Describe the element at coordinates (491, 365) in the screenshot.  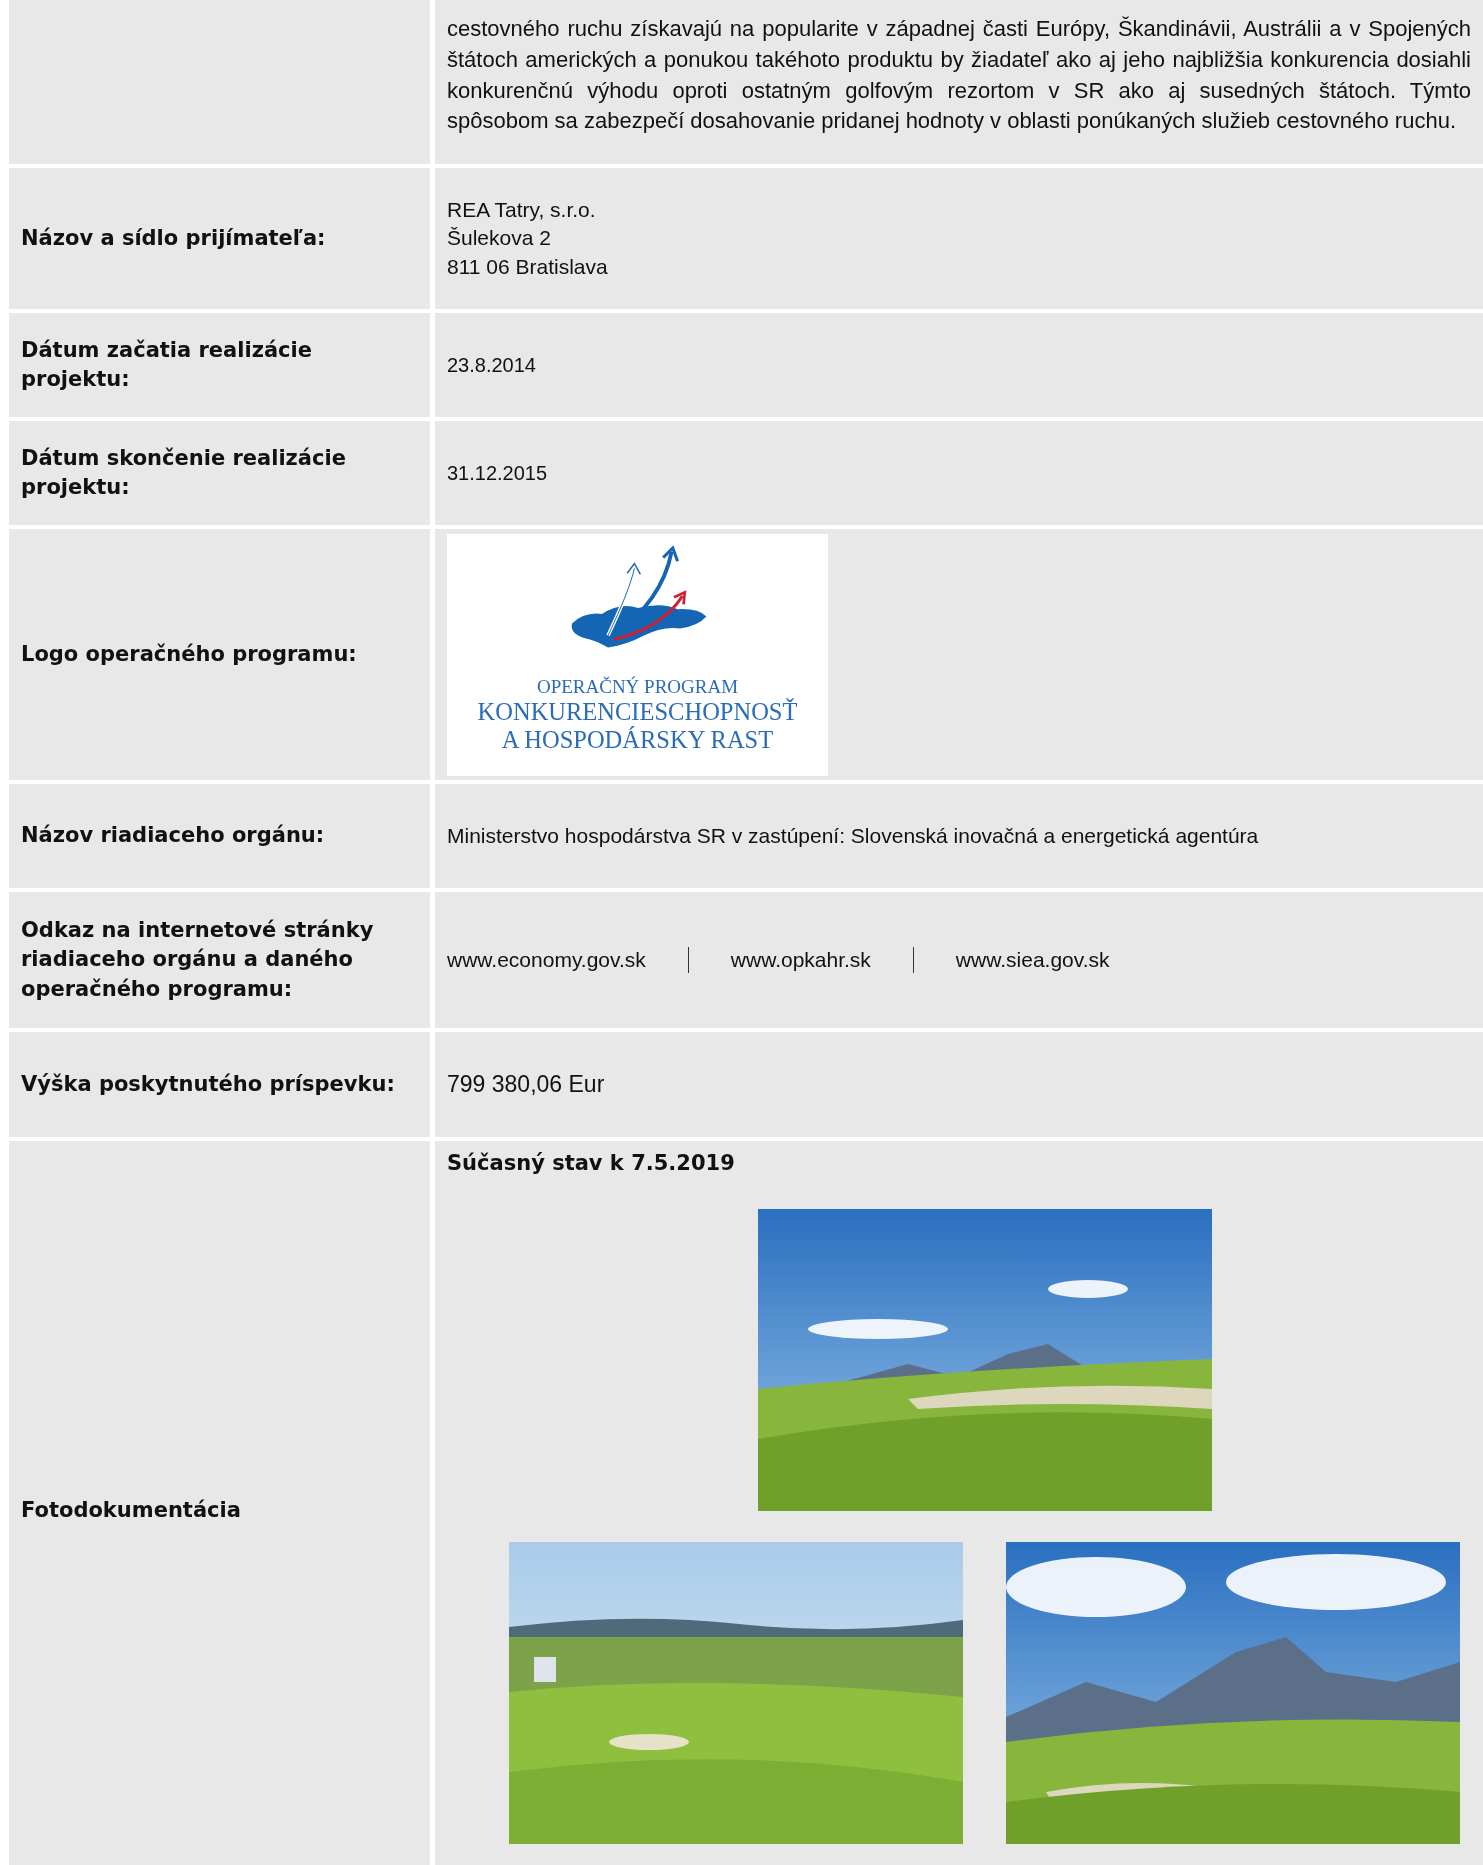
I see `date-value: 23.8.2014` at that location.